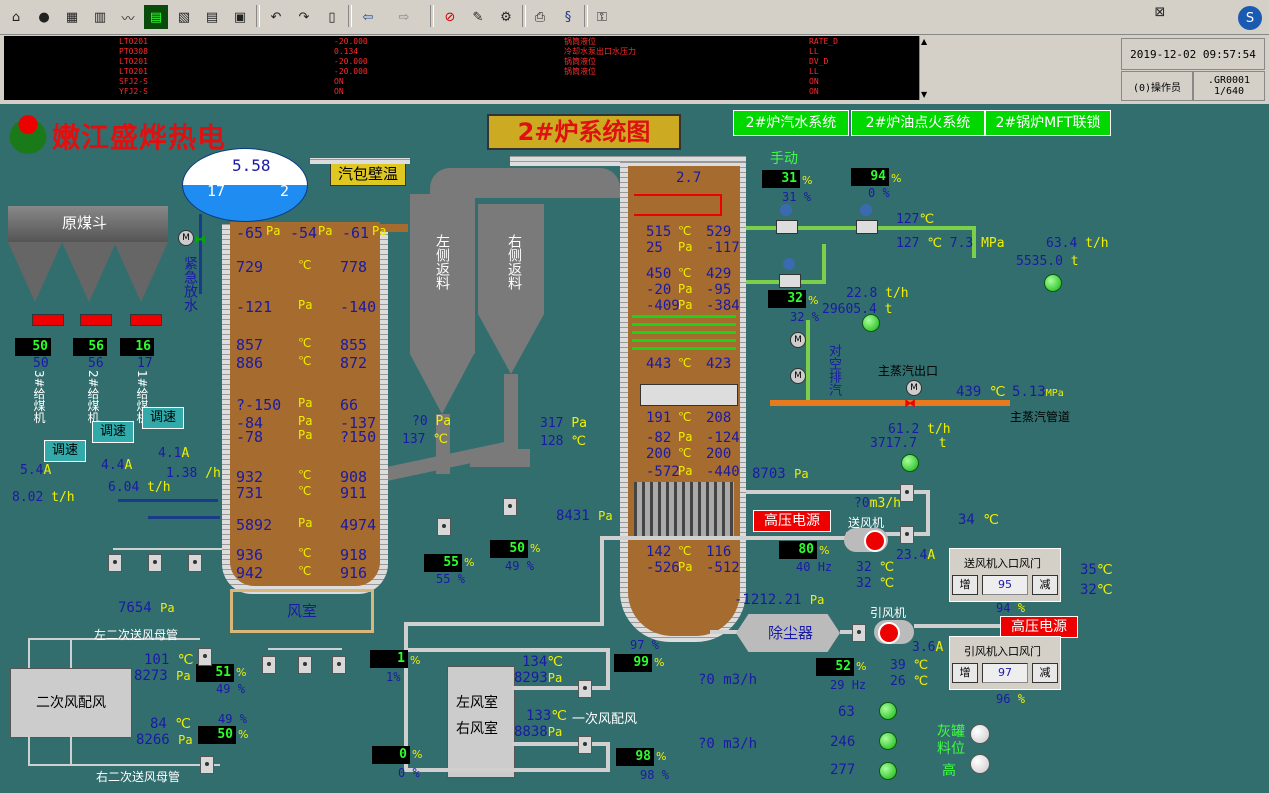 Image resolution: width=1269 pixels, height=793 pixels. I want to click on feeder-3-body, so click(48, 320).